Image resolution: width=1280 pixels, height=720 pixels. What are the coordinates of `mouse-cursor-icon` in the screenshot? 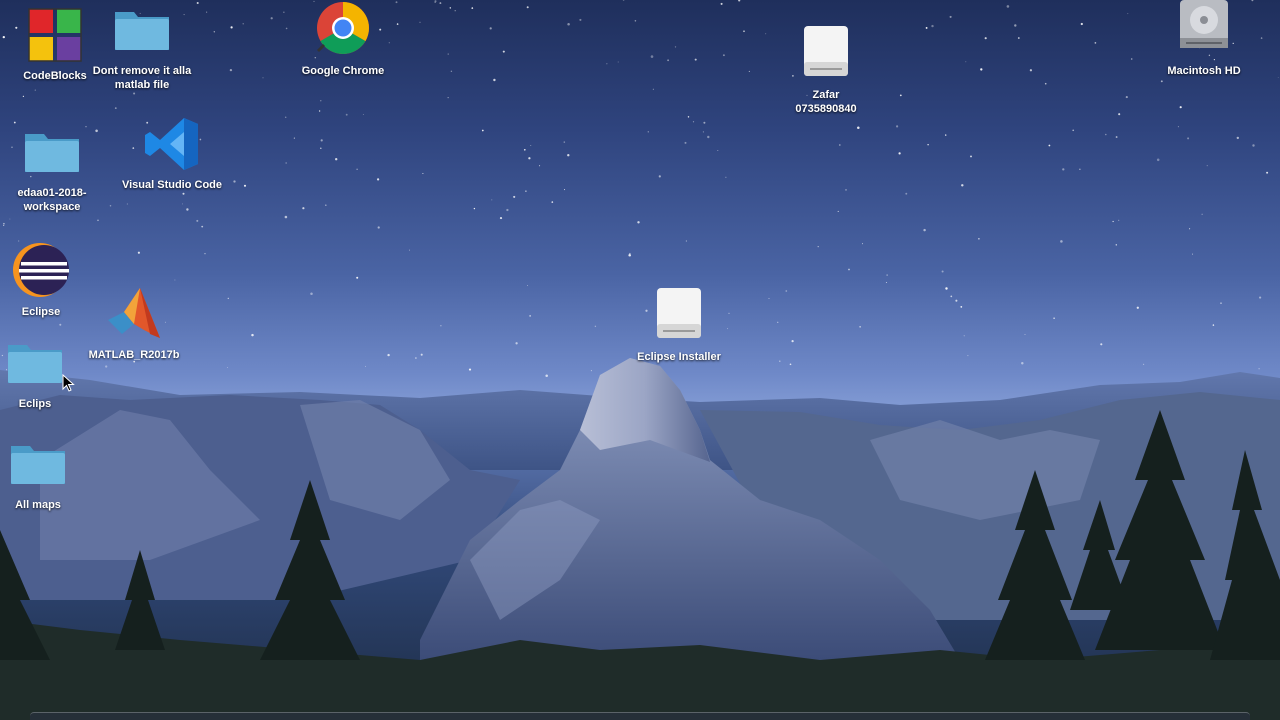 It's located at (68, 383).